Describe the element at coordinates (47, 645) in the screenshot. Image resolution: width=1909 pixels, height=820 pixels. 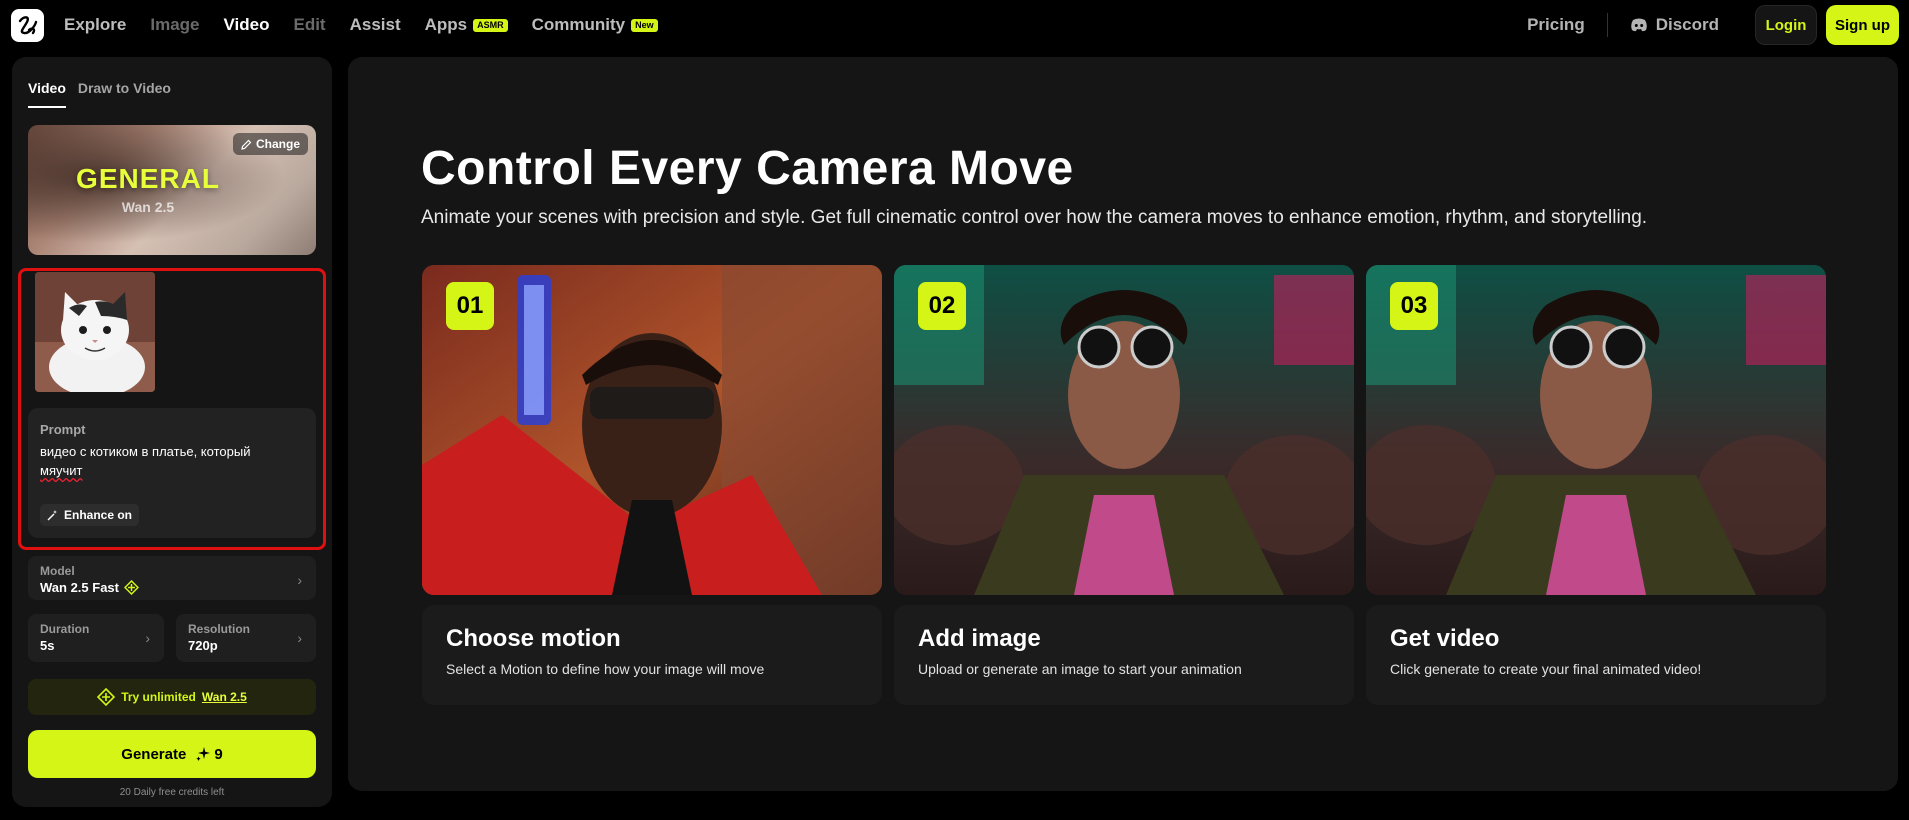
I see `duration-value: 5s` at that location.